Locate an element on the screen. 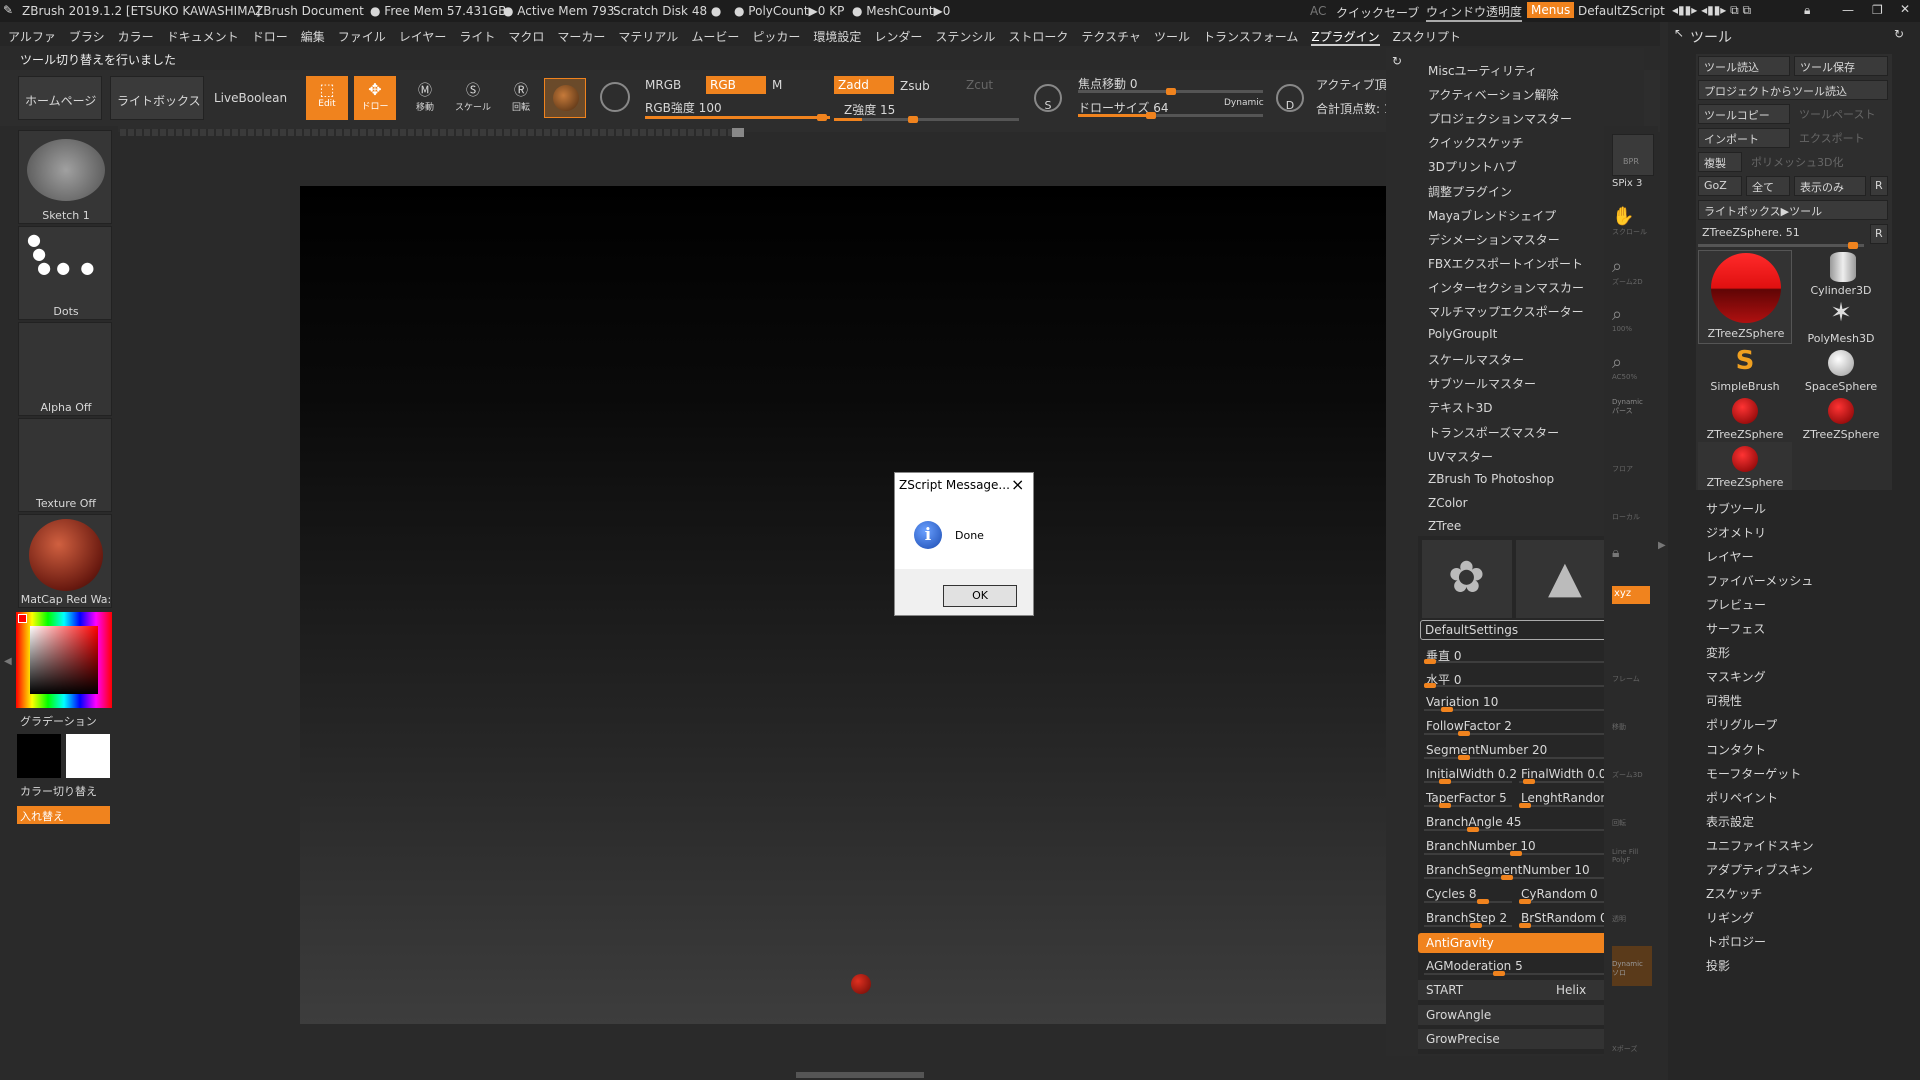 The image size is (1920, 1080). zcut-button: Zcut is located at coordinates (979, 85).